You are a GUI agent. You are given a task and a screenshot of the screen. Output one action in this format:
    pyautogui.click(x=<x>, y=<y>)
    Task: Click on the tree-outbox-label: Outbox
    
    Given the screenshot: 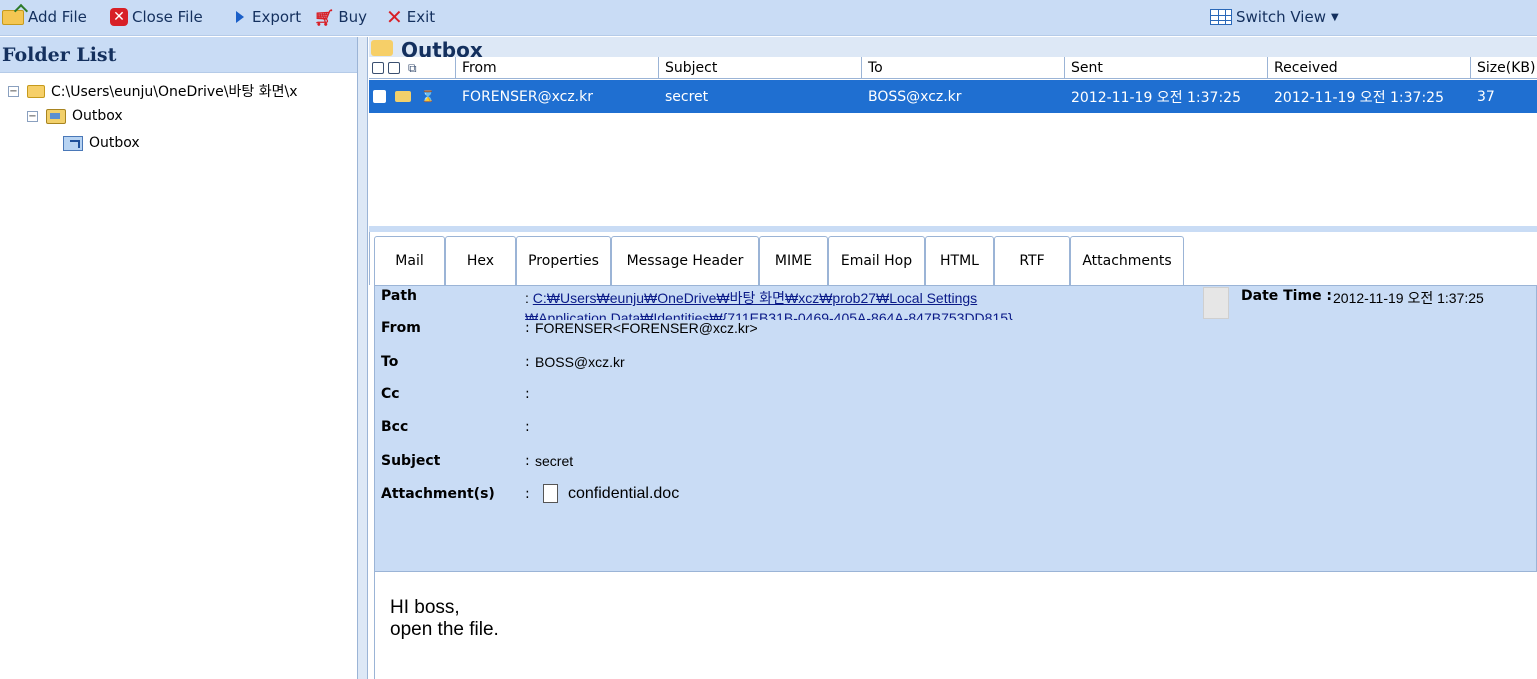 What is the action you would take?
    pyautogui.click(x=114, y=143)
    